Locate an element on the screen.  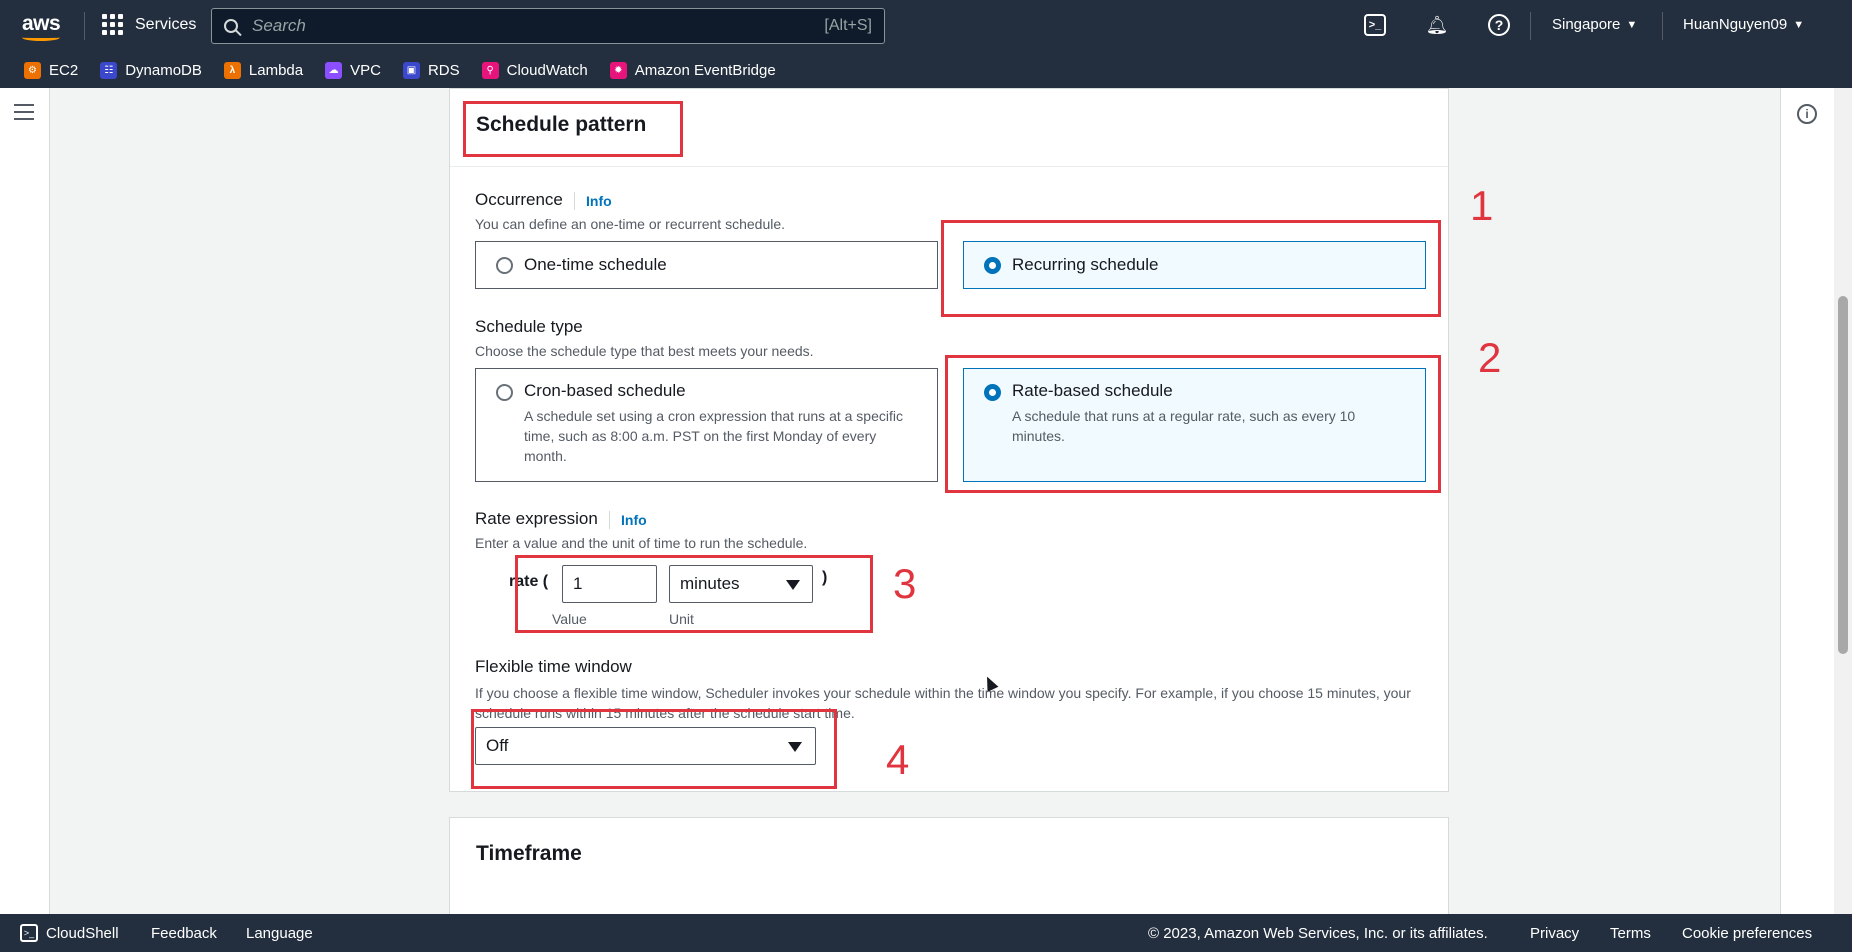
feedback-link: Feedback is located at coordinates (184, 933).